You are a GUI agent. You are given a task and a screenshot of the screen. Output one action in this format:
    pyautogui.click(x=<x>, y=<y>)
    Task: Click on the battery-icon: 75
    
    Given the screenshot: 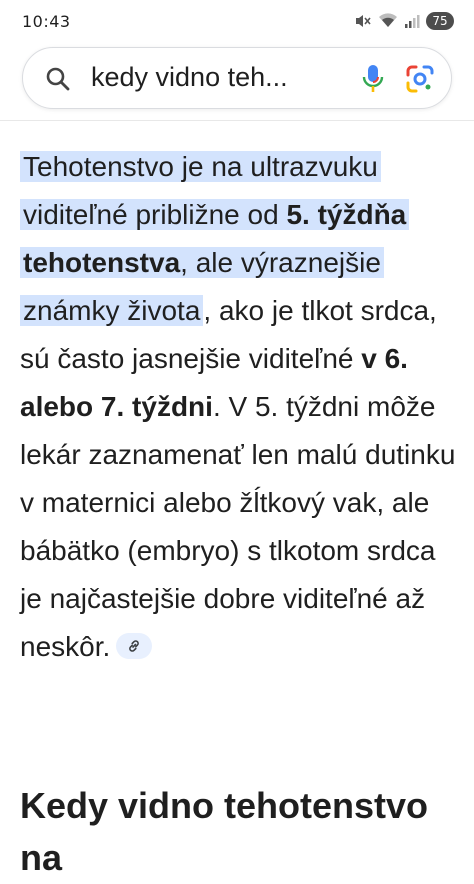 What is the action you would take?
    pyautogui.click(x=440, y=21)
    